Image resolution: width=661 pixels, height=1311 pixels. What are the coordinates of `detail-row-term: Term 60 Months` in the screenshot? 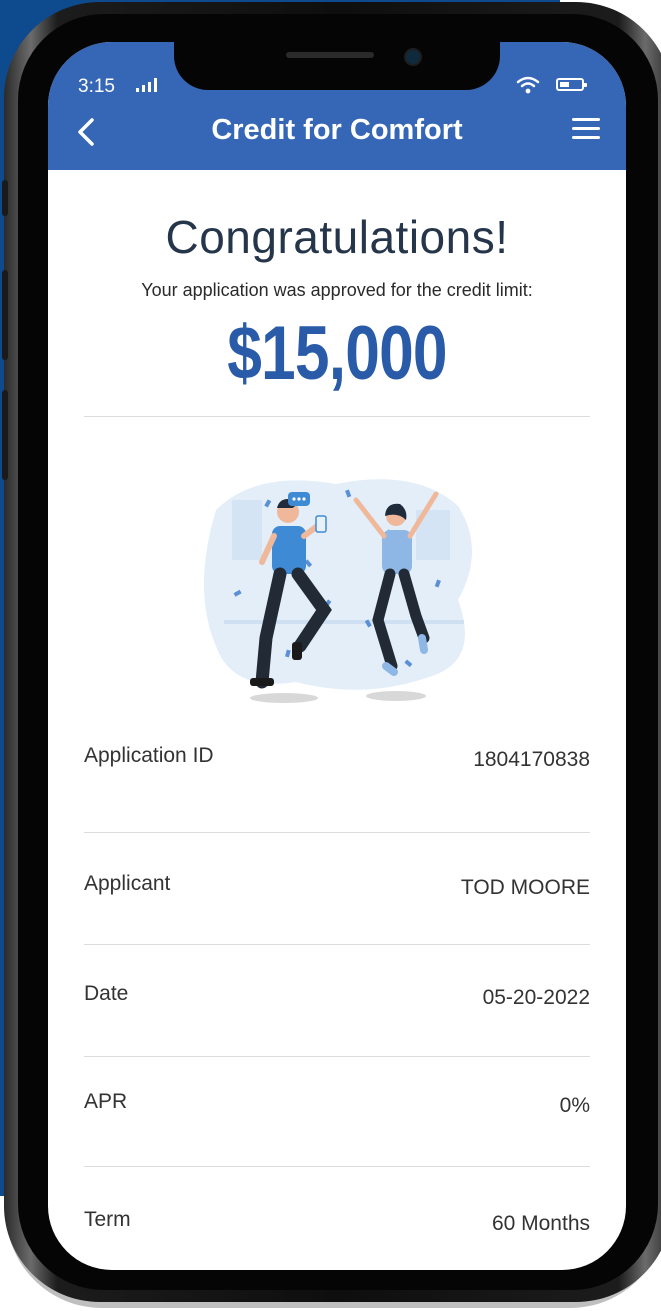 It's located at (337, 1228).